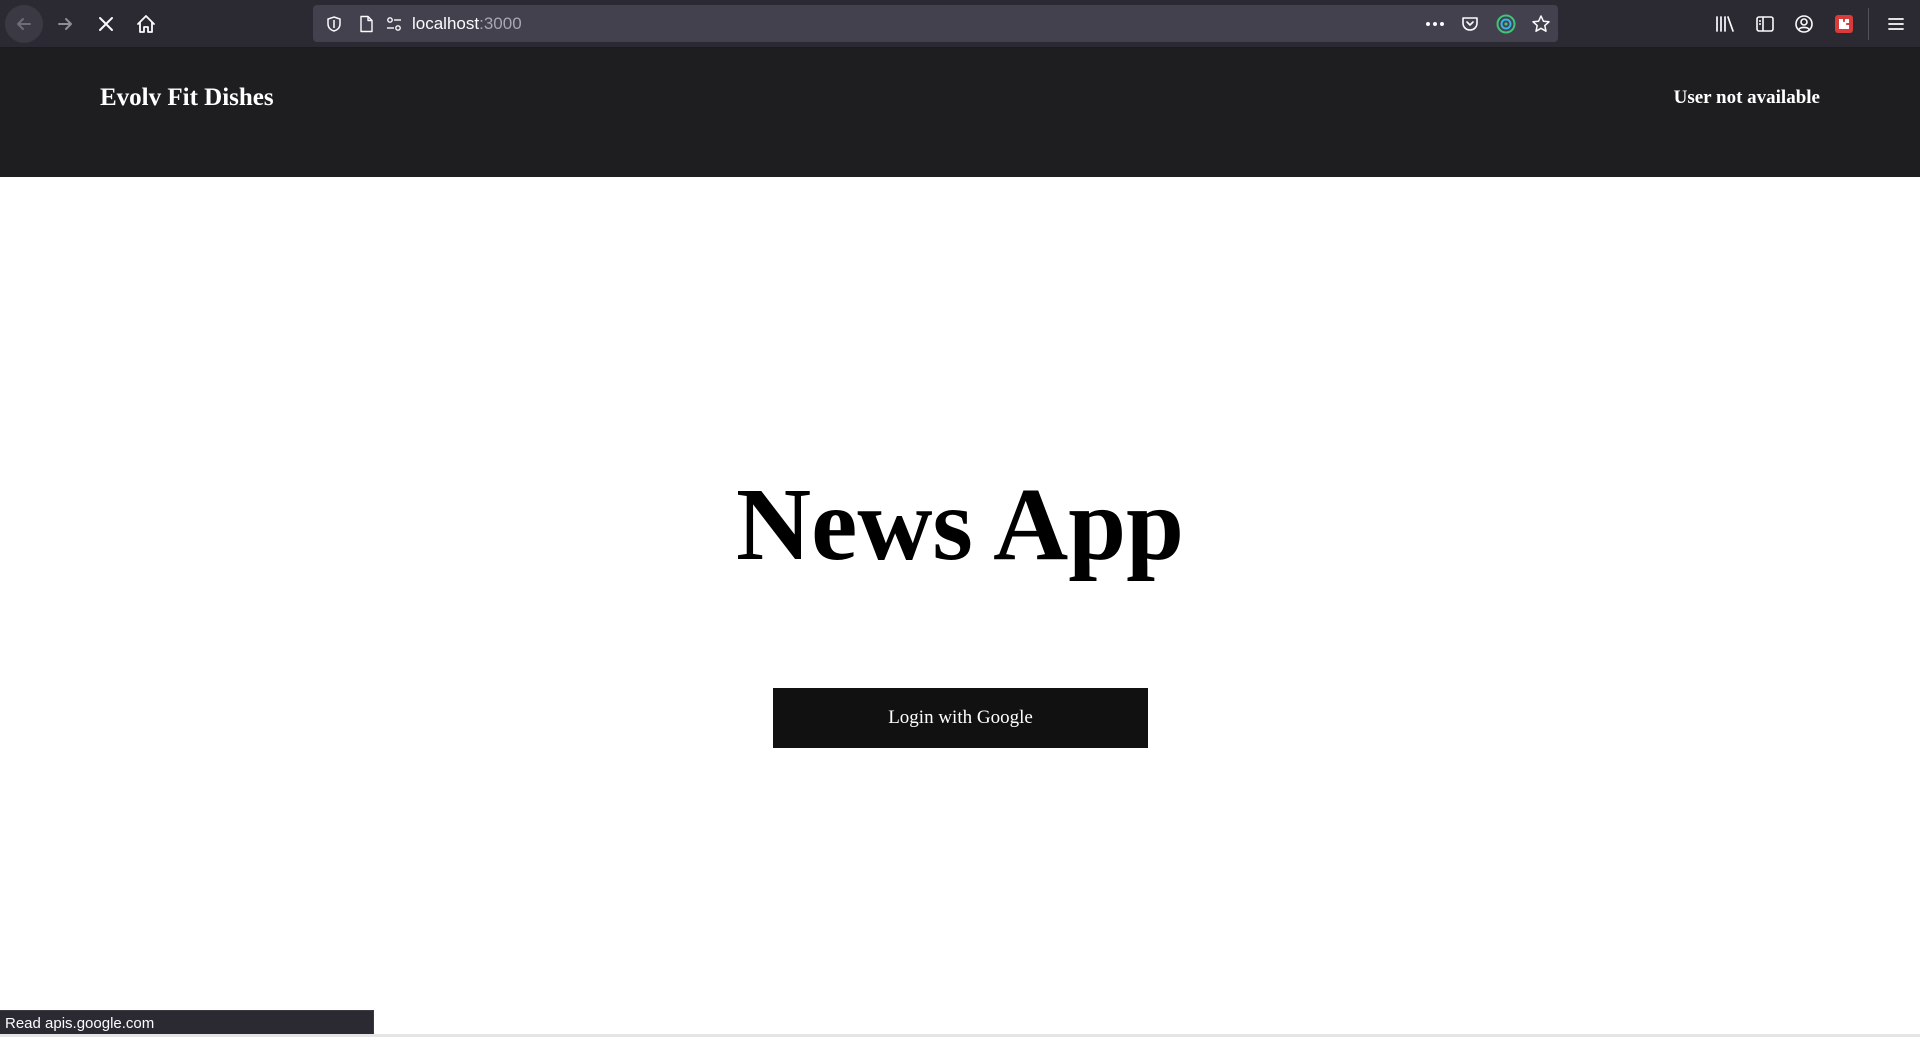  Describe the element at coordinates (935, 23) in the screenshot. I see `url-bar: localhost:3000` at that location.